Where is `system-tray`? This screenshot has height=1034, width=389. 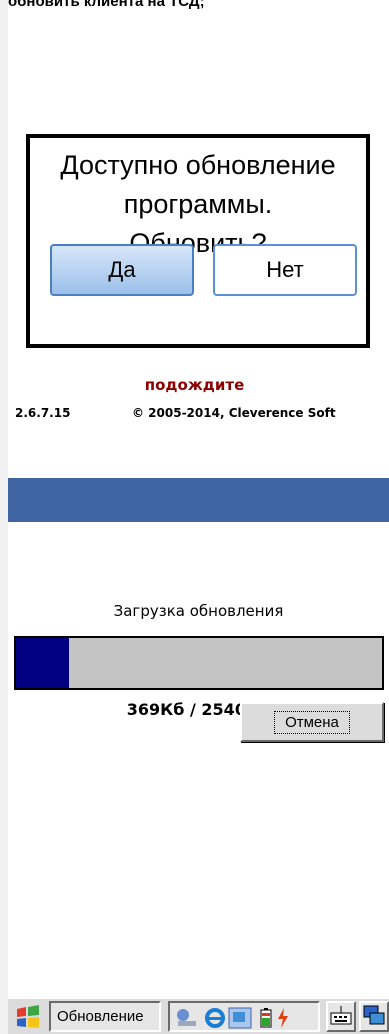
system-tray is located at coordinates (244, 1016).